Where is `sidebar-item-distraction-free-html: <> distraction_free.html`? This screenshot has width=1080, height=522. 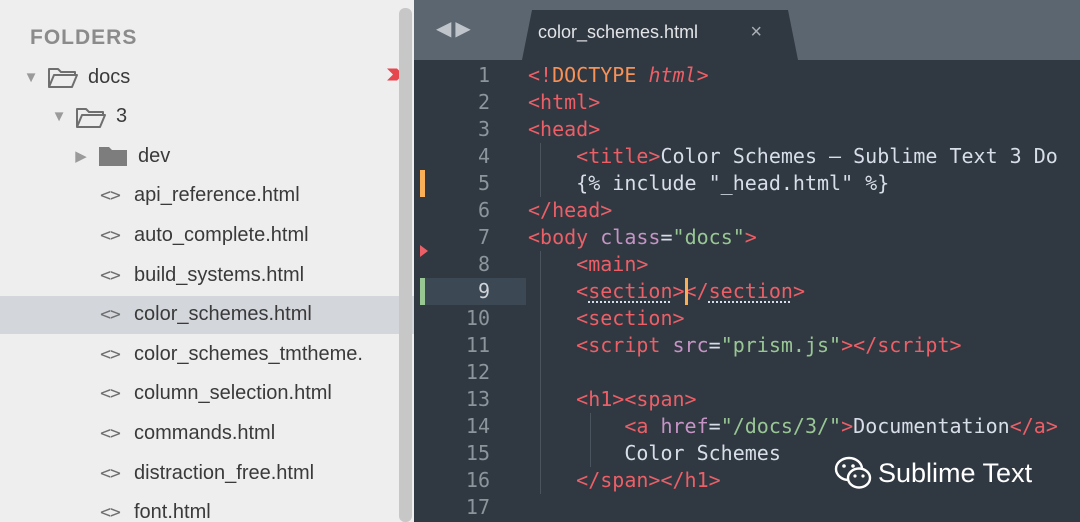 sidebar-item-distraction-free-html: <> distraction_free.html is located at coordinates (207, 473).